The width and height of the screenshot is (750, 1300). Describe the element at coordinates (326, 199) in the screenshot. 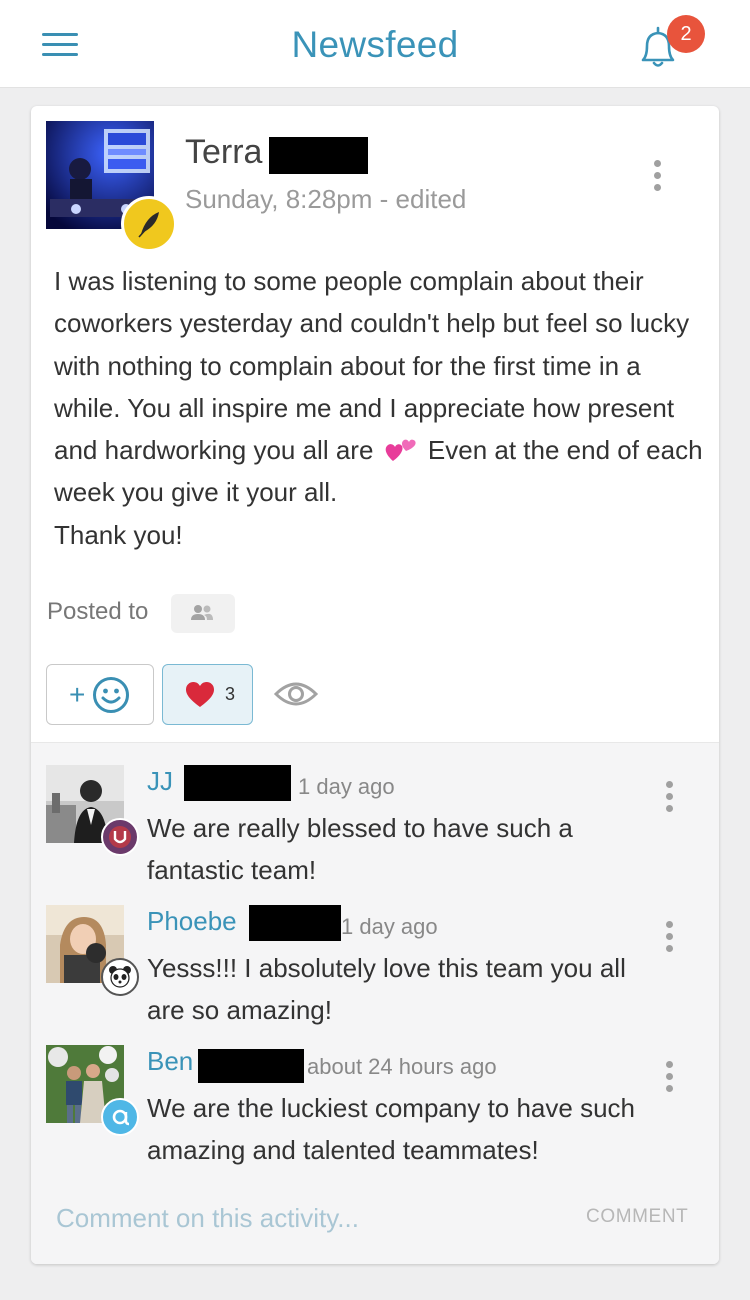

I see `post-timestamp: Sunday, 8:28pm - edited` at that location.